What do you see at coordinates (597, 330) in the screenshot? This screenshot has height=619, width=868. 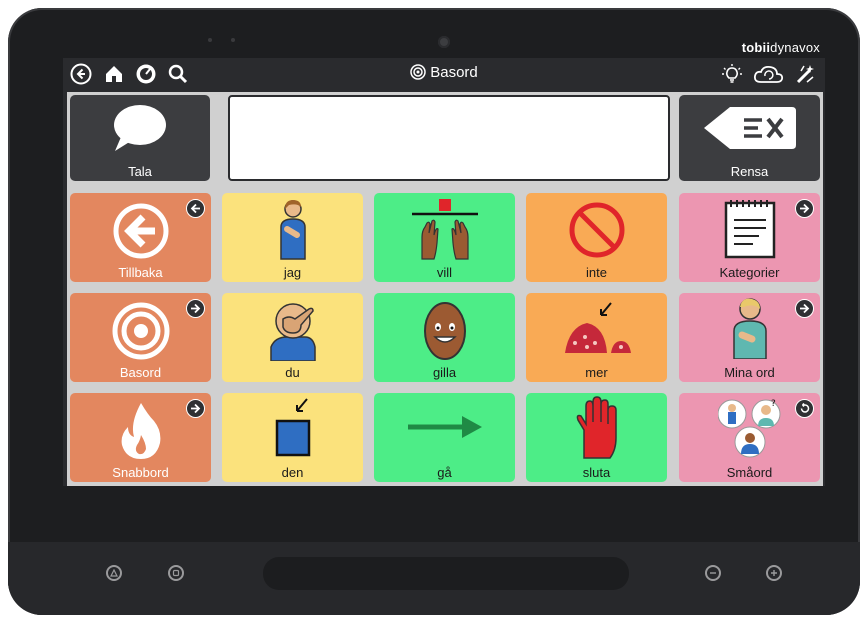 I see `more-pile-icon` at bounding box center [597, 330].